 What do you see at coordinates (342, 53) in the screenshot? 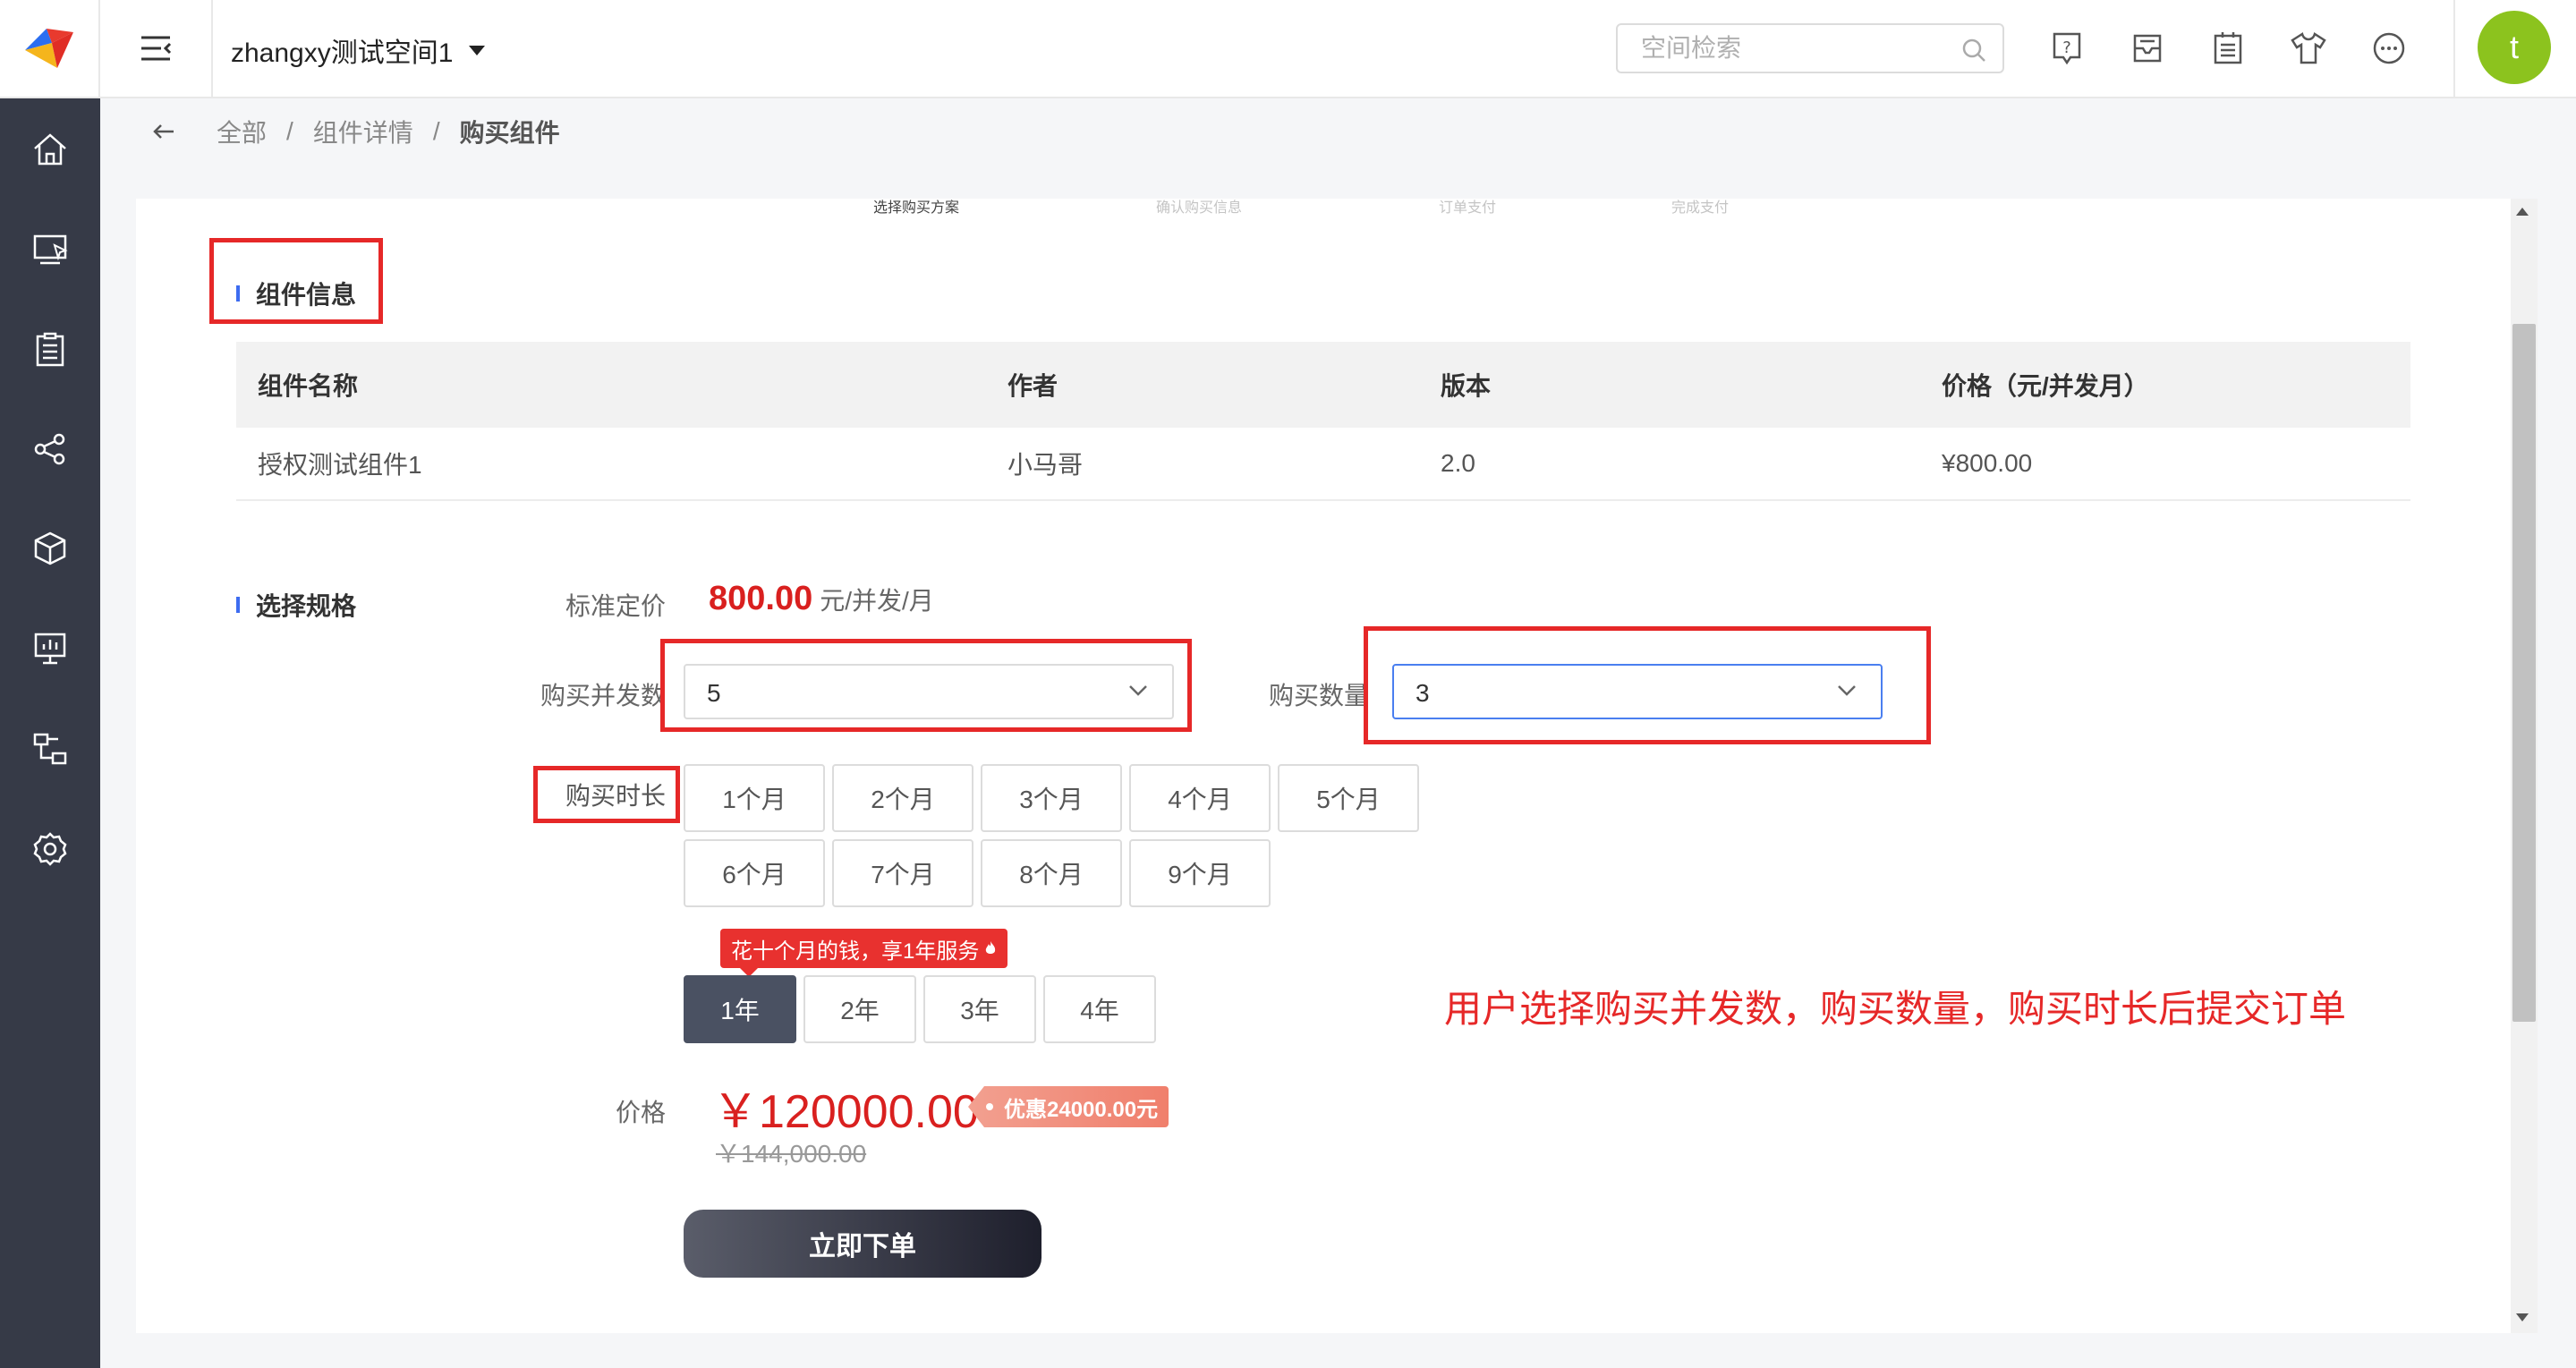
I see `space-name: zhangxy测试空间1` at bounding box center [342, 53].